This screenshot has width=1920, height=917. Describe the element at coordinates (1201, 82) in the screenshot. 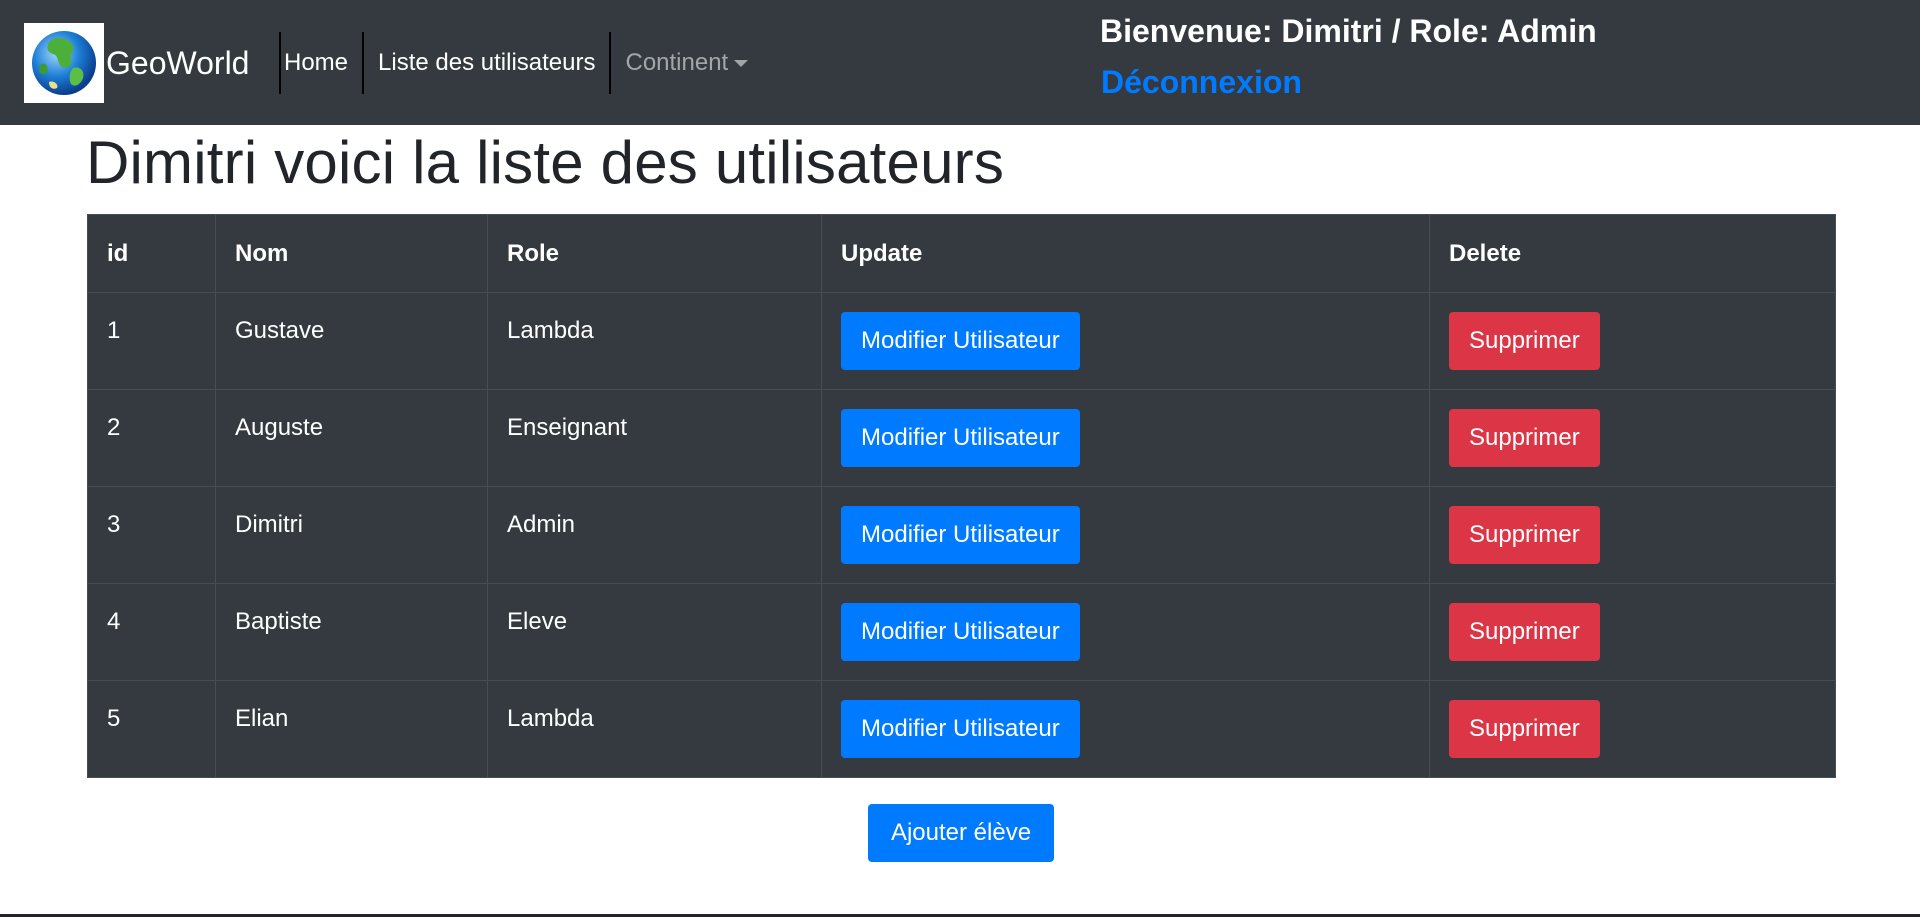

I see `logout-link: Déconnexion` at that location.